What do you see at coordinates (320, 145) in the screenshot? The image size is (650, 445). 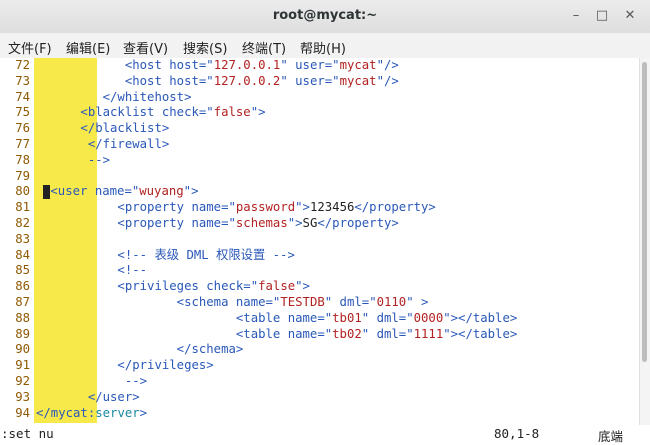 I see `code-line: 77 </firewall>` at bounding box center [320, 145].